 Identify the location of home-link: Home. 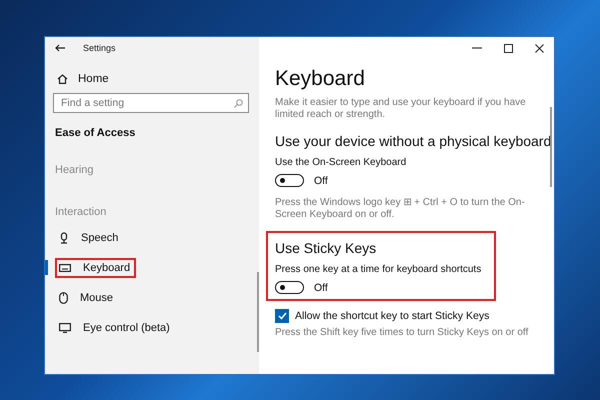
(93, 79).